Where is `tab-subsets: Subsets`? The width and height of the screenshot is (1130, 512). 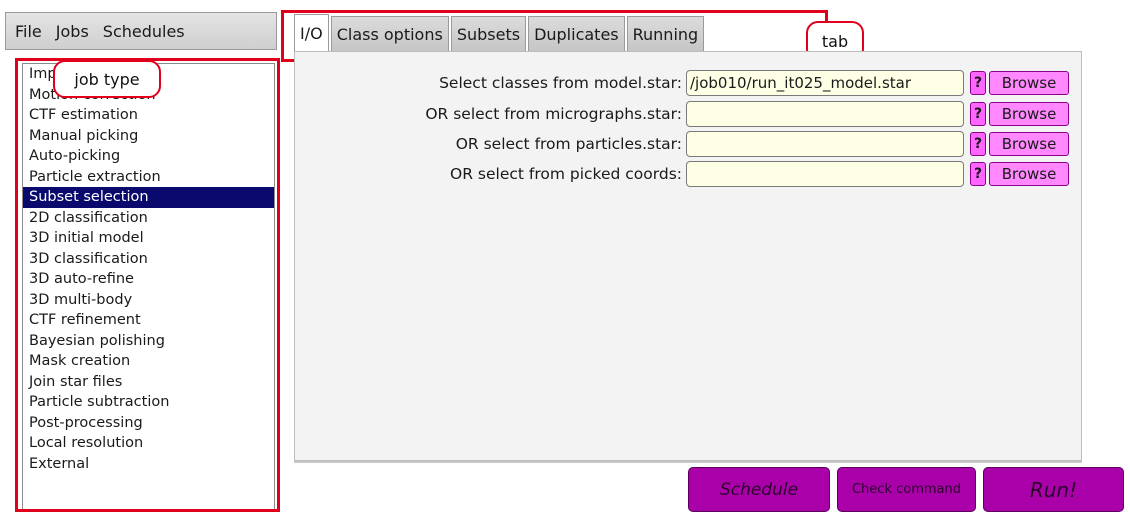 tab-subsets: Subsets is located at coordinates (488, 34).